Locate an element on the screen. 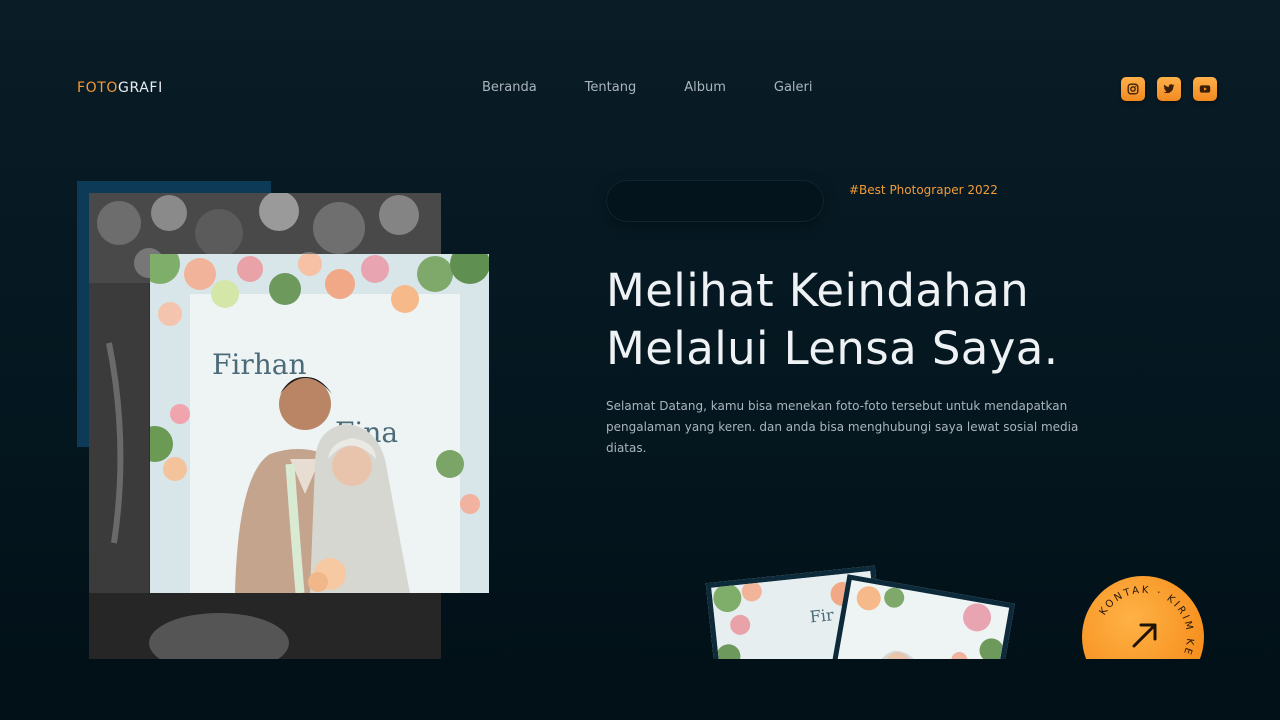 This screenshot has width=1280, height=720. hero-tag: #Best Photograper 2022 is located at coordinates (923, 190).